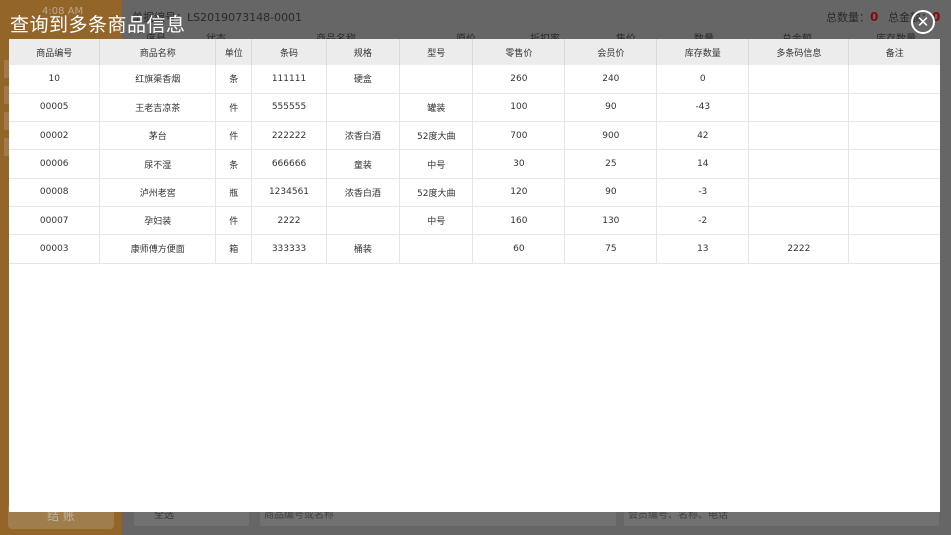  I want to click on col-header-stock: 库存数量, so click(703, 52).